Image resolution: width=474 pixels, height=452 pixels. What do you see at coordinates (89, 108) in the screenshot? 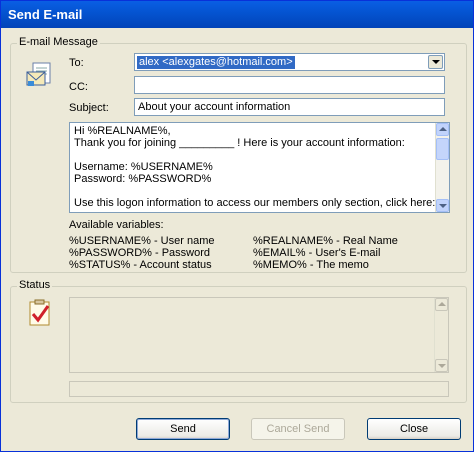
I see `subject-label: Subject:` at bounding box center [89, 108].